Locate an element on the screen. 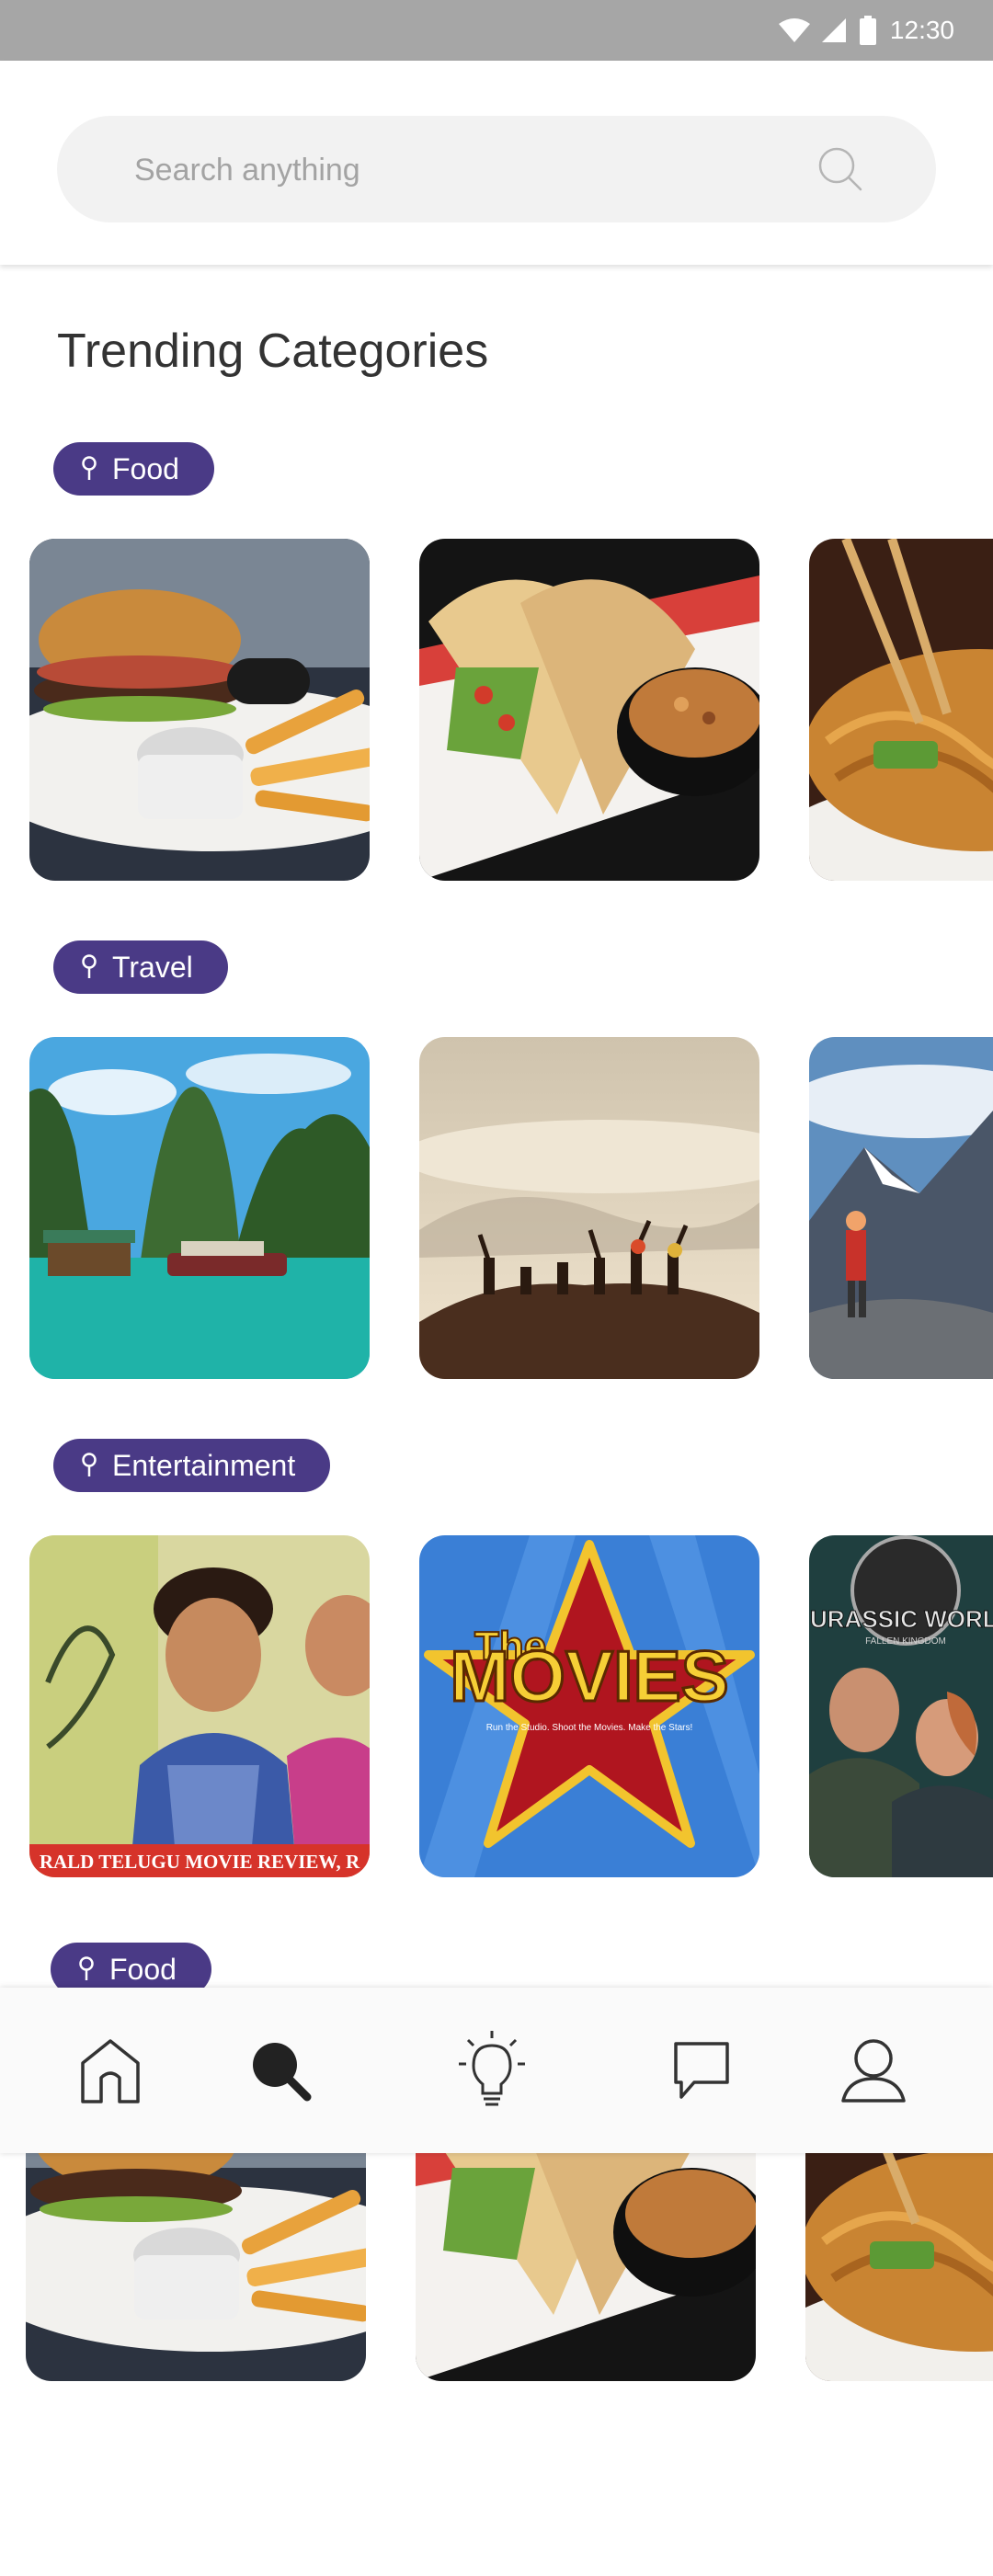 This screenshot has height=2576, width=993. telugu-poster-banner: RALD TELUGU MOVIE REVIEW, R is located at coordinates (200, 1862).